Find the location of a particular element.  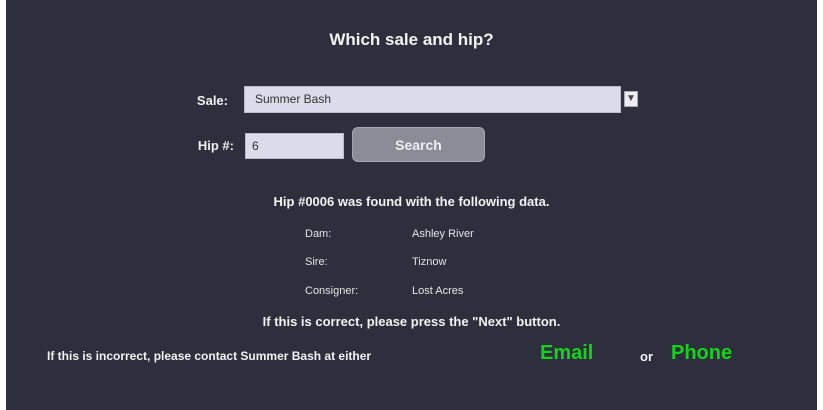

consigner-label: Consigner: is located at coordinates (332, 291).